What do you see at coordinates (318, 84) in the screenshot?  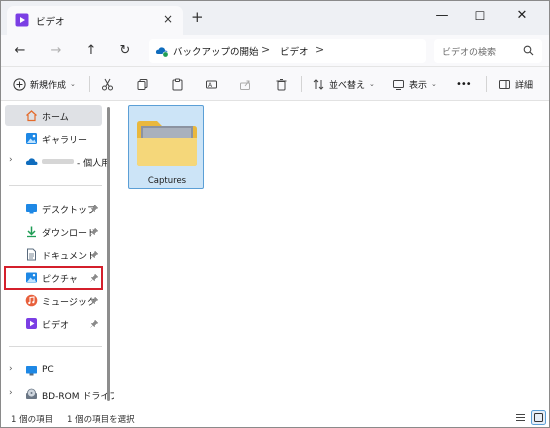 I see `sort-icon` at bounding box center [318, 84].